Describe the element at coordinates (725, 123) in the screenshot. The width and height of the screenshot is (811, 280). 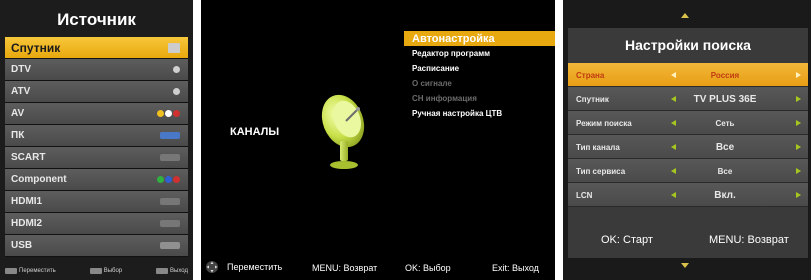
I see `setting-value: Сеть` at that location.